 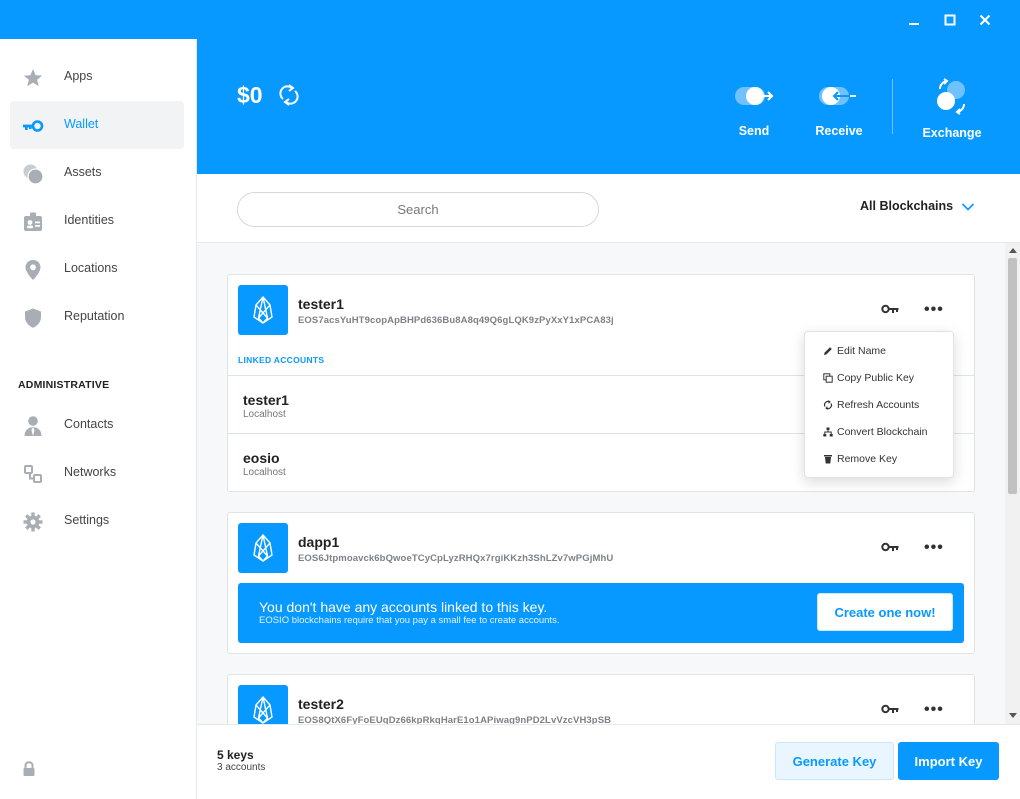 I want to click on key-name: dapp1, so click(x=319, y=542).